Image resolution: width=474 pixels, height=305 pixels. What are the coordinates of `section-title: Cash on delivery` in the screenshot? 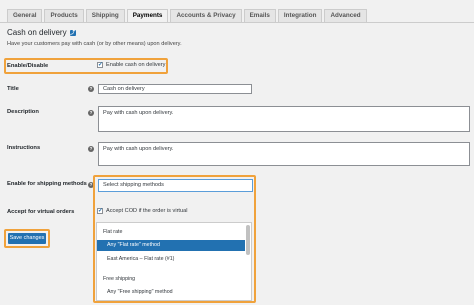 It's located at (37, 32).